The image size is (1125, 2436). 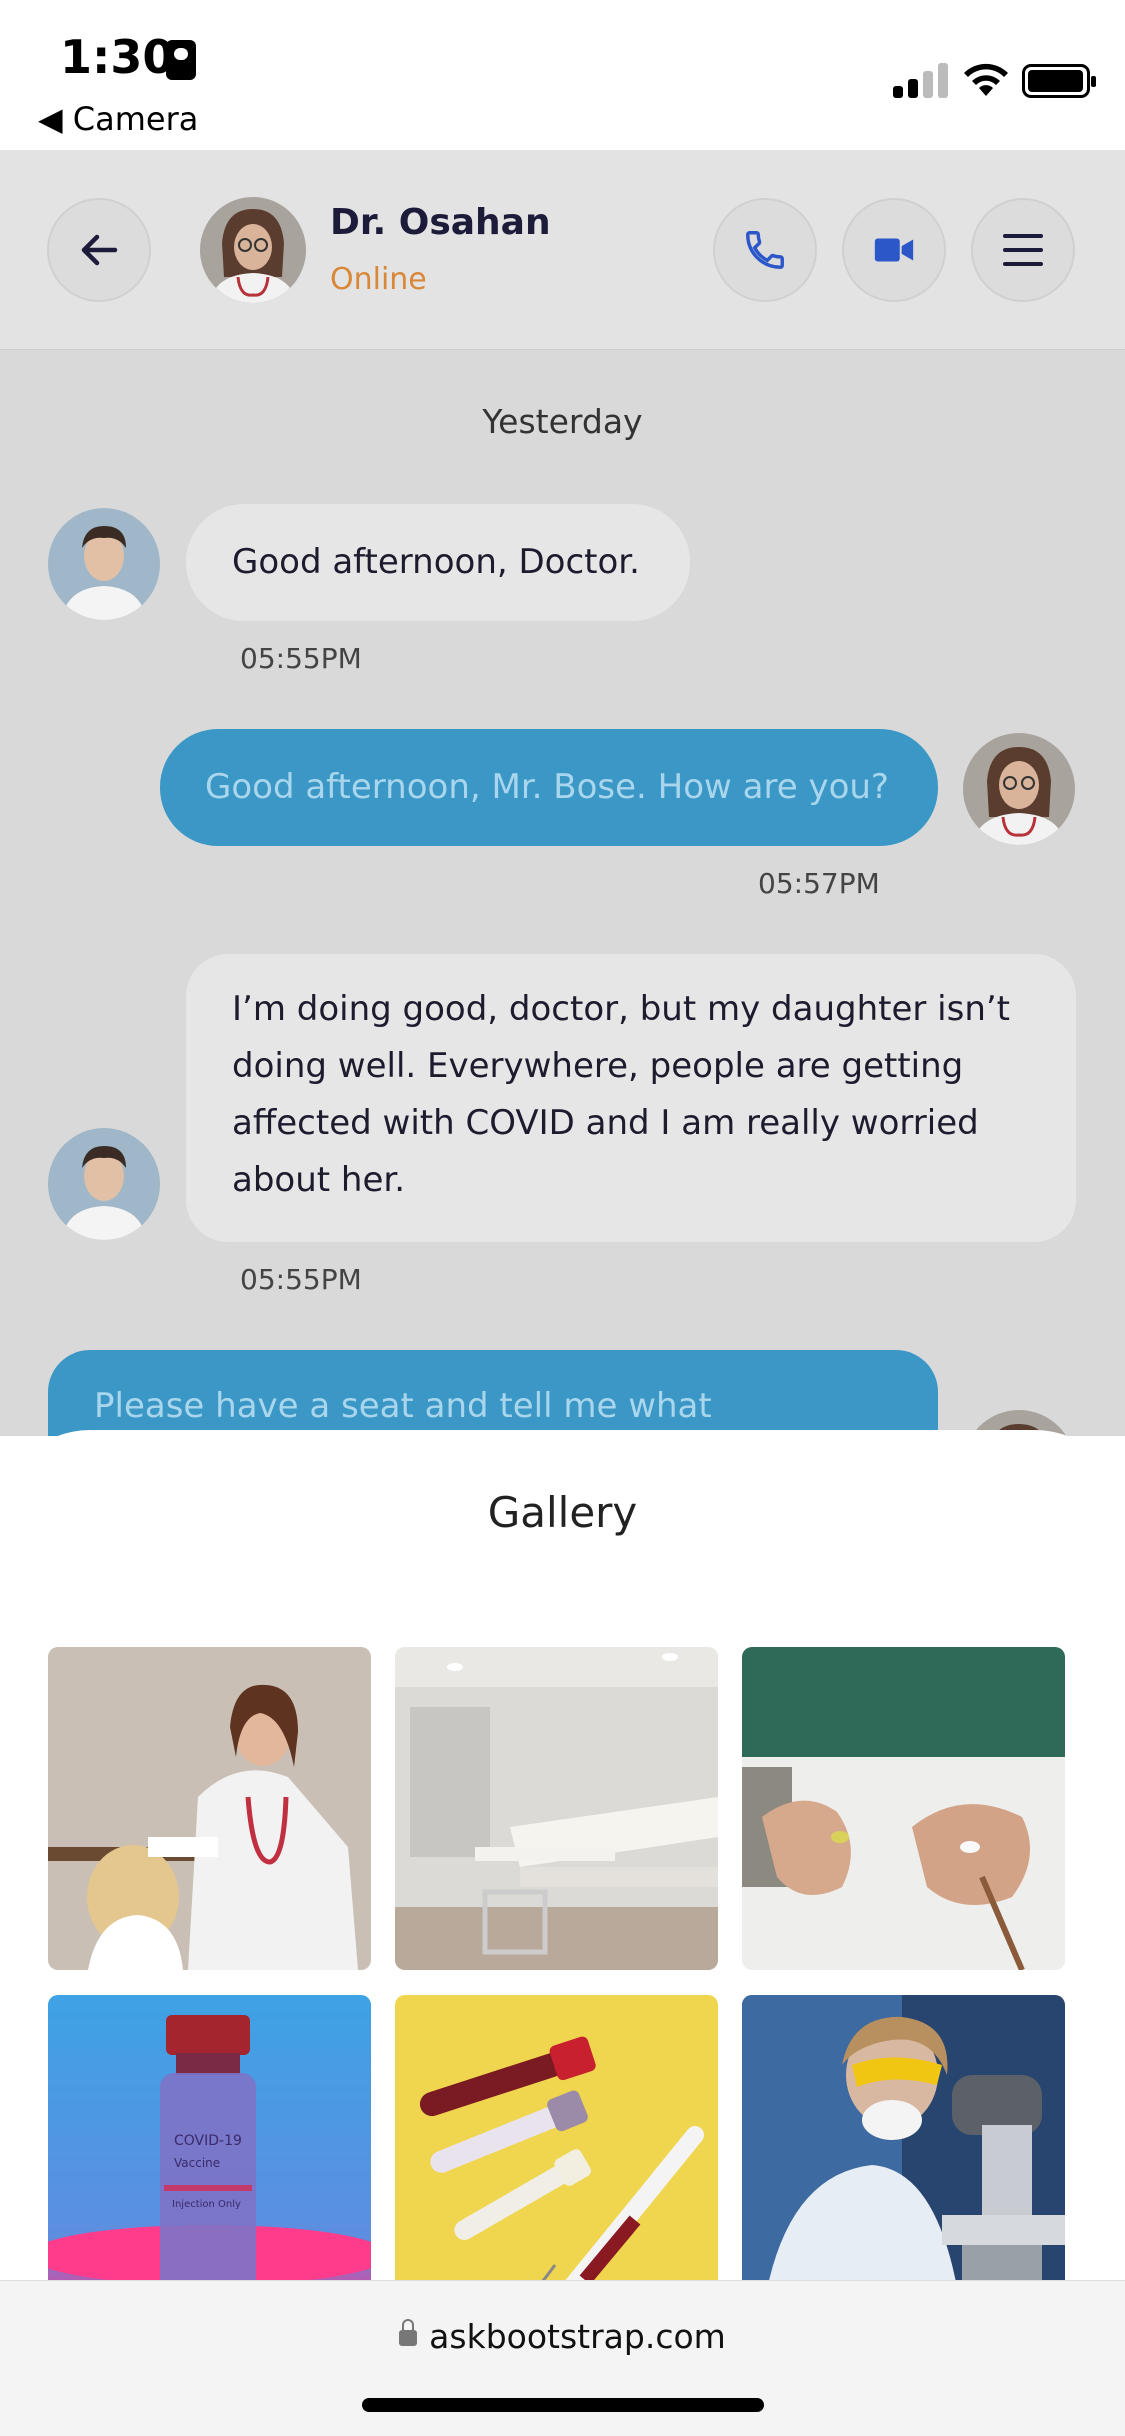 I want to click on message-bubble-outgoing: Please have a seat and tell me what, so click(x=493, y=1393).